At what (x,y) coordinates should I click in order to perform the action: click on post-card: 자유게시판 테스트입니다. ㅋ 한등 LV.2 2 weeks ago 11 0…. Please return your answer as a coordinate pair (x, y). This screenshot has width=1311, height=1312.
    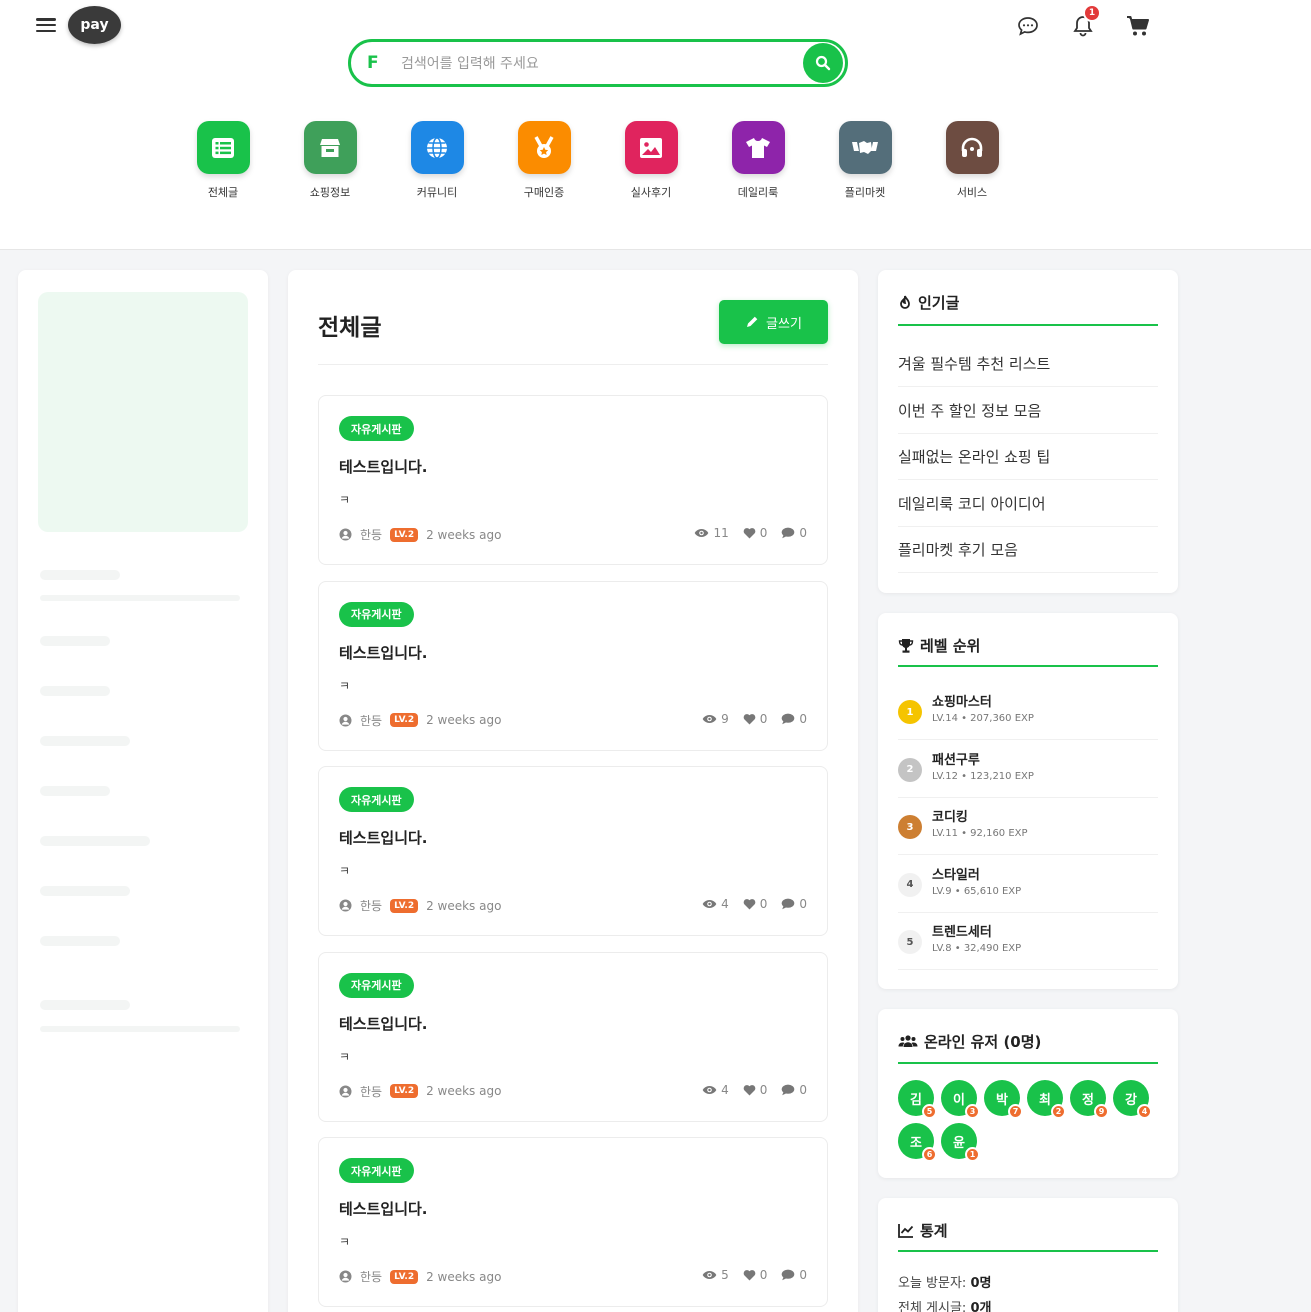
    Looking at the image, I should click on (573, 480).